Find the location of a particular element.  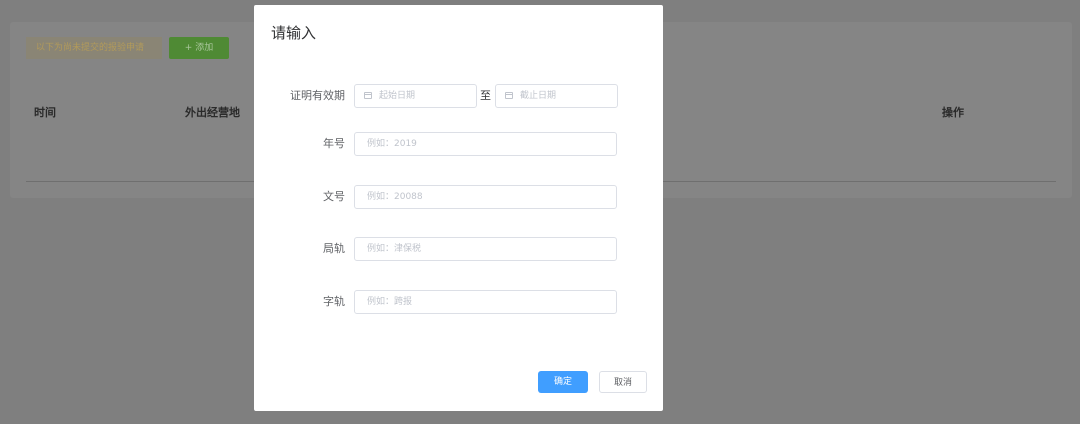

char-track-row: 字轨 例如：跨报 is located at coordinates (458, 302).